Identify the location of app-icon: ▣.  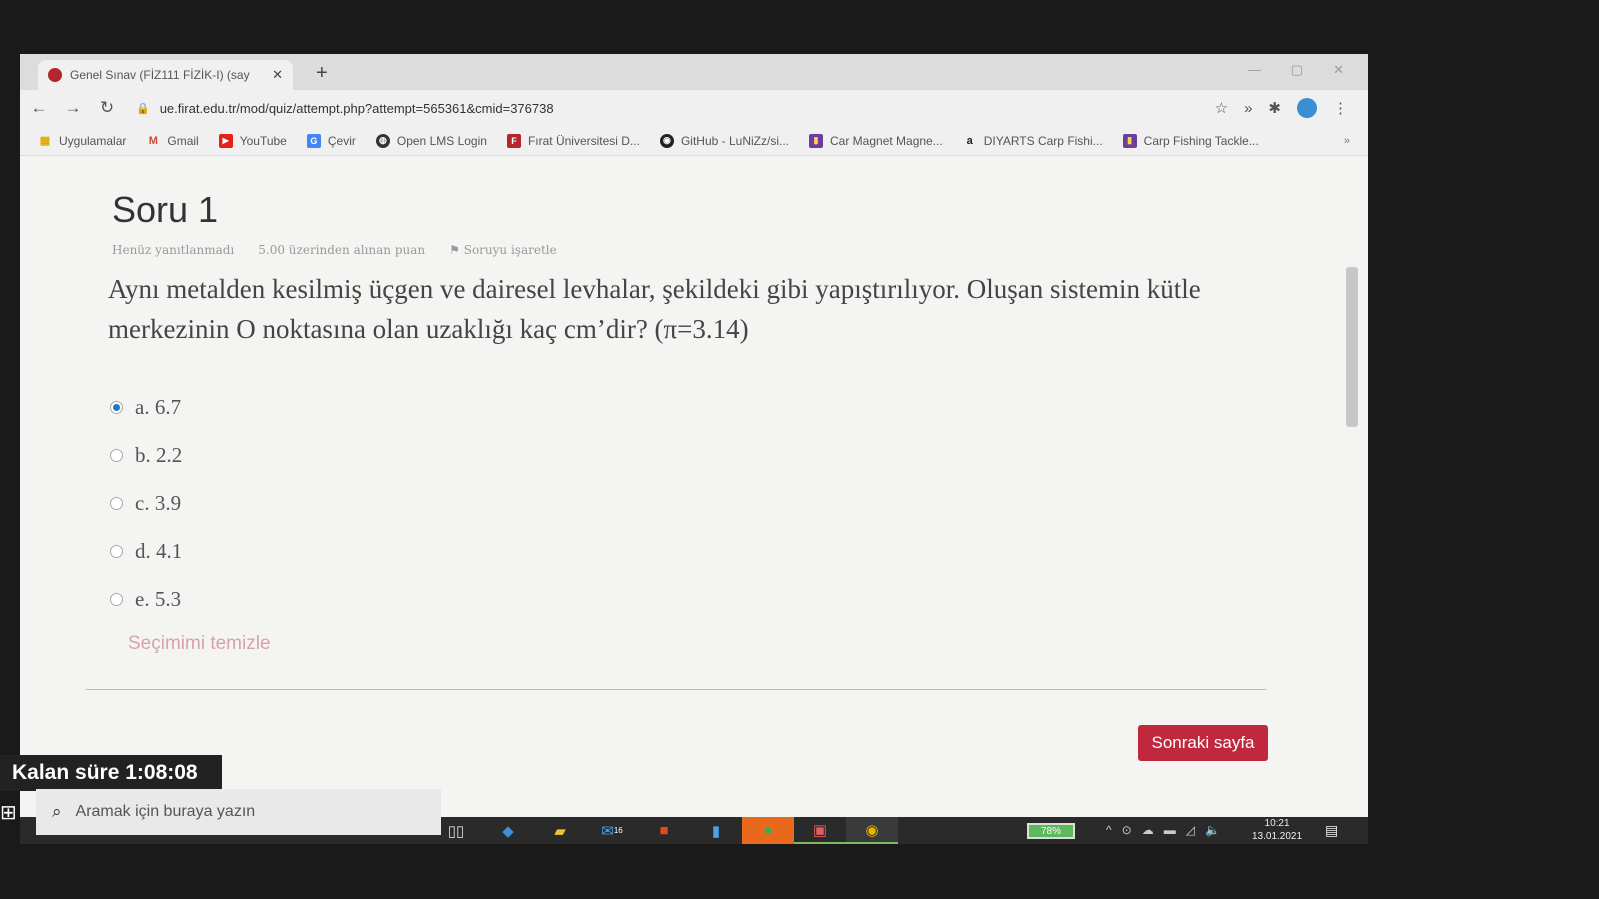
(820, 830).